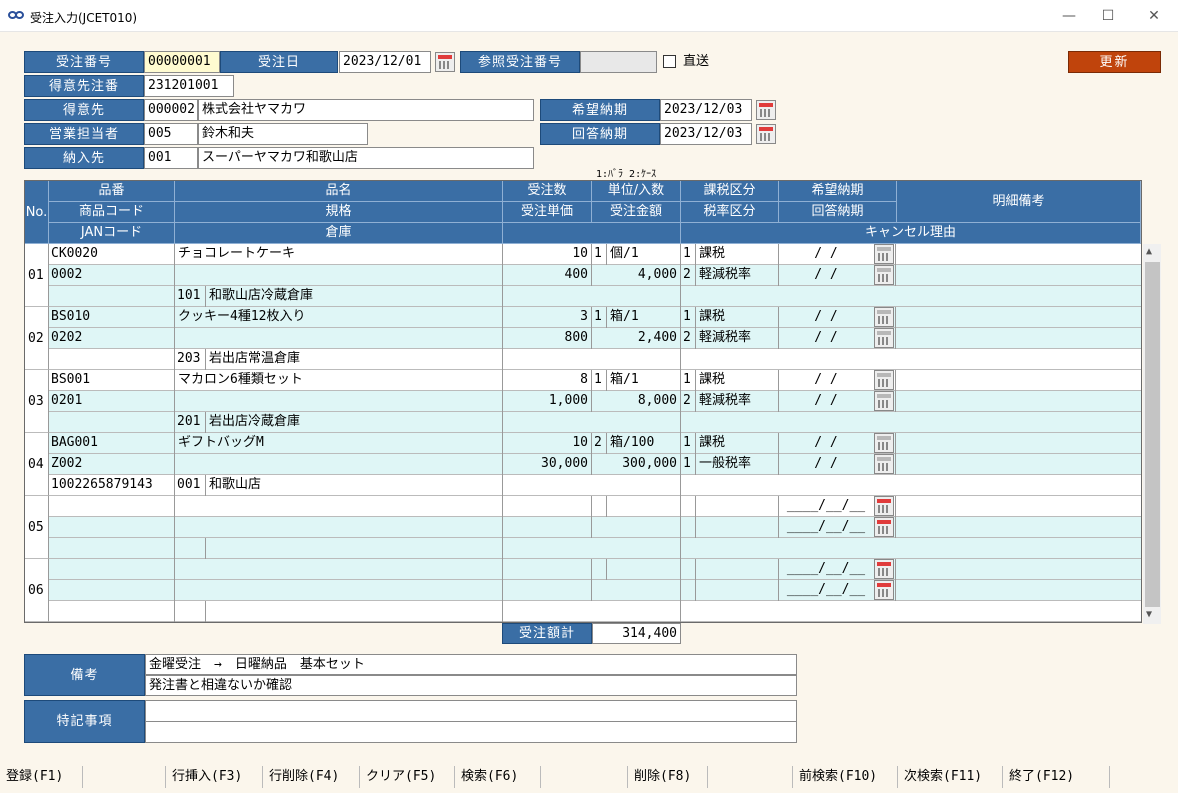 The width and height of the screenshot is (1178, 793). What do you see at coordinates (112, 464) in the screenshot?
I see `product-code-cell: Z002` at bounding box center [112, 464].